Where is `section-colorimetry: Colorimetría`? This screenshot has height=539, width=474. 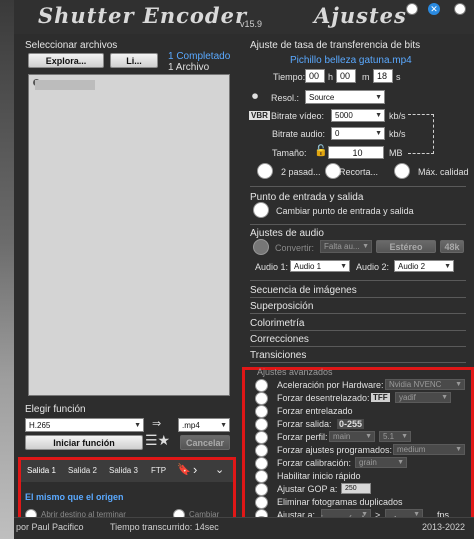 section-colorimetry: Colorimetría is located at coordinates (277, 323).